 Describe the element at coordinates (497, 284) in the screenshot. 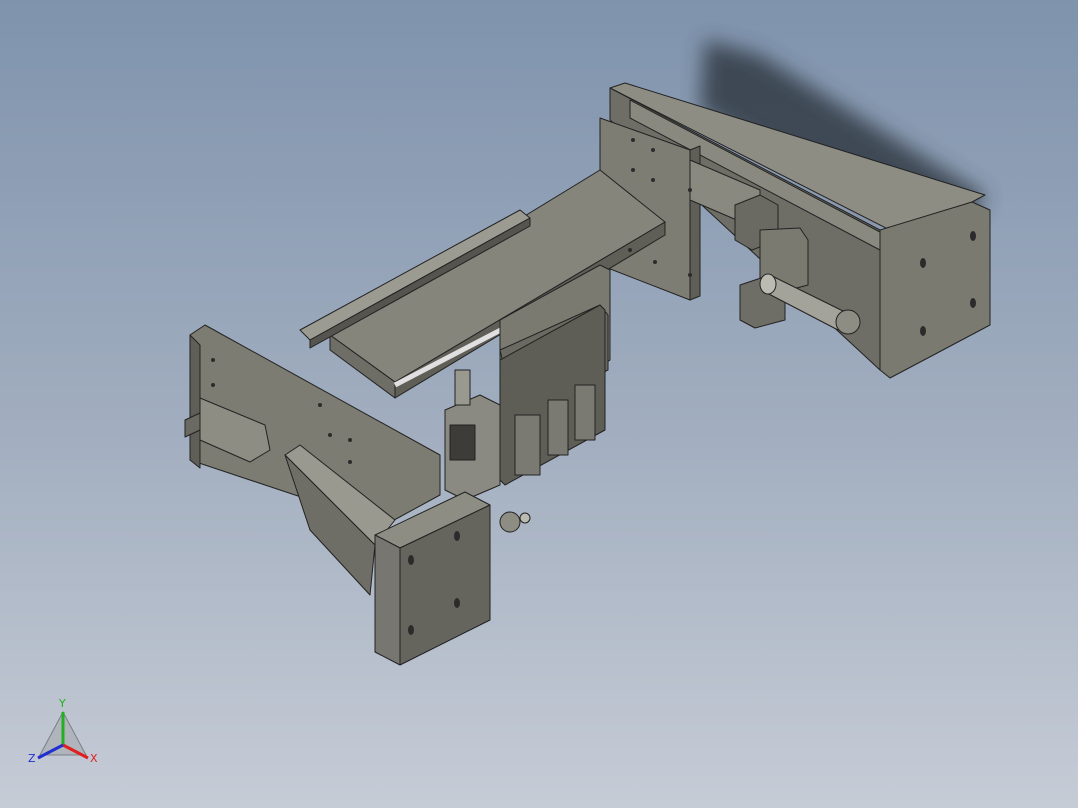

I see `top-beam` at that location.